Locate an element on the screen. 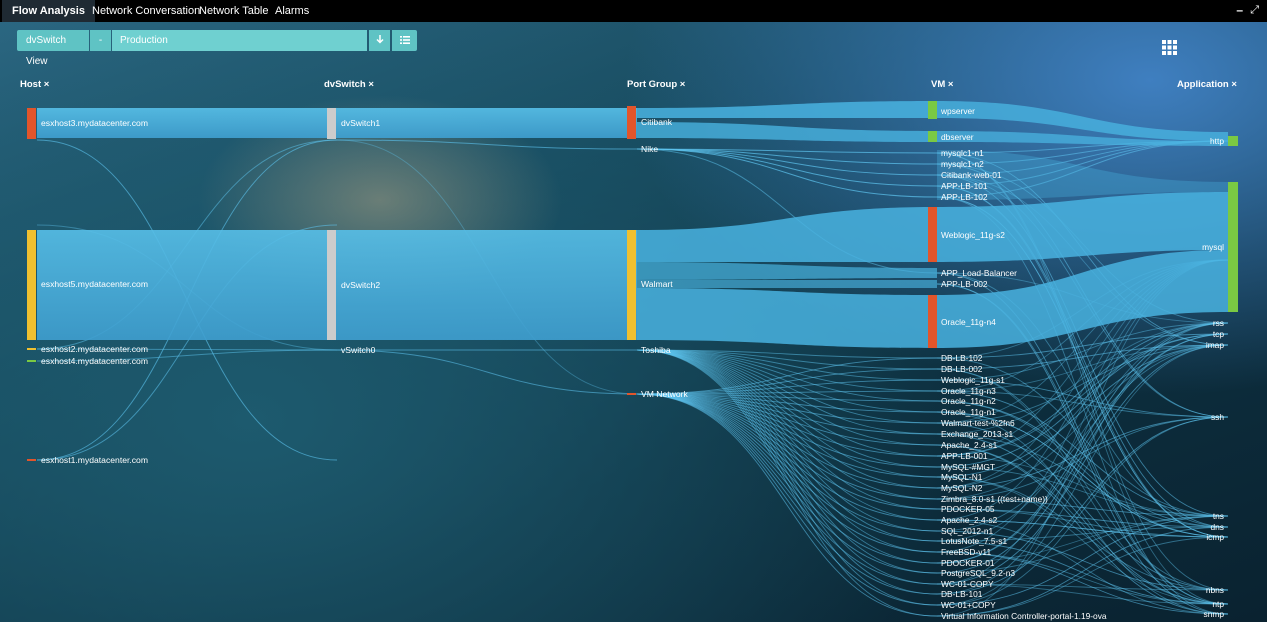 The height and width of the screenshot is (622, 1267). vm-label-db-lb-101: DB-LB-101 is located at coordinates (962, 594).